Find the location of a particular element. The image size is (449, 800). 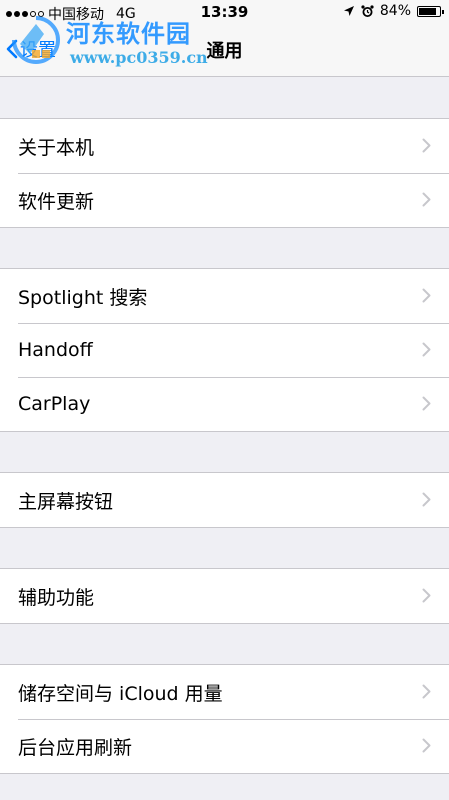

status-right: 84% is located at coordinates (393, 11).